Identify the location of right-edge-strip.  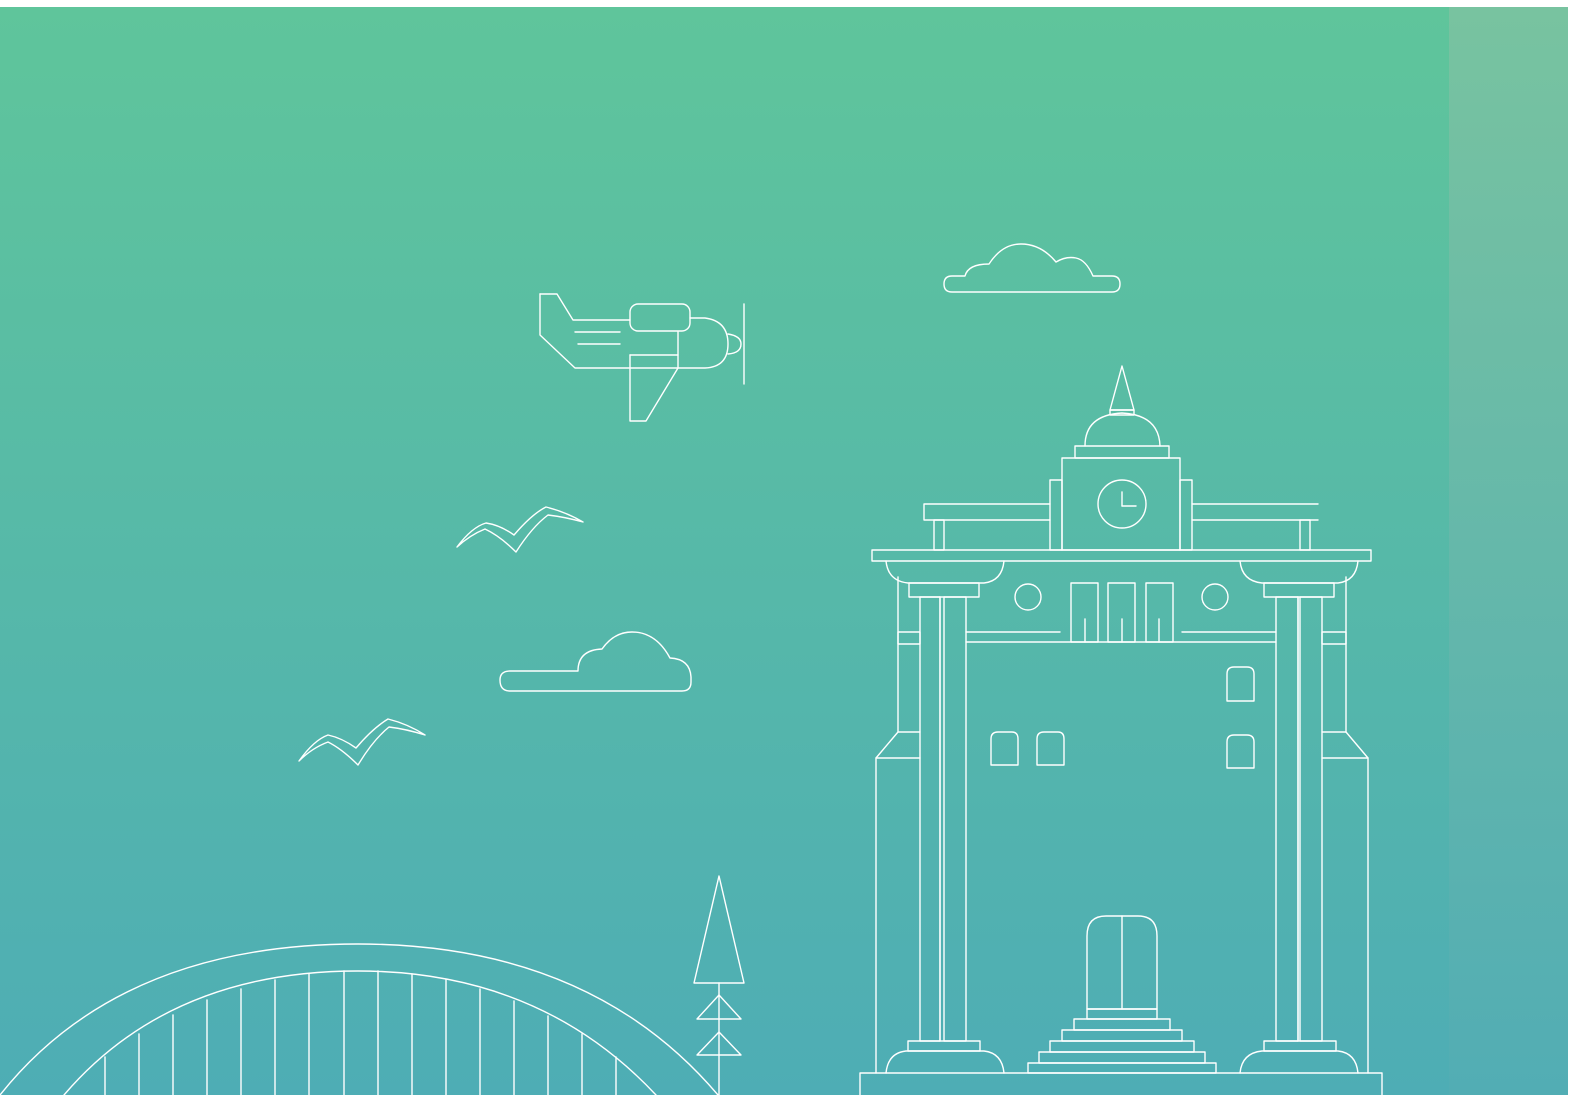
(1508, 551).